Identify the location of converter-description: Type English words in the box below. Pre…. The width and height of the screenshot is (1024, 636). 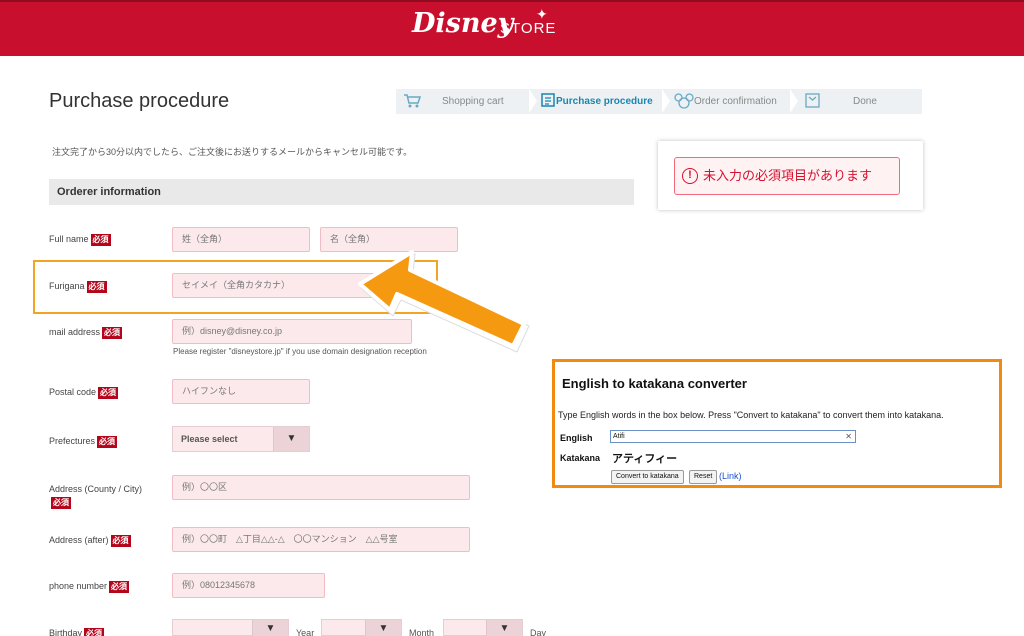
(751, 415).